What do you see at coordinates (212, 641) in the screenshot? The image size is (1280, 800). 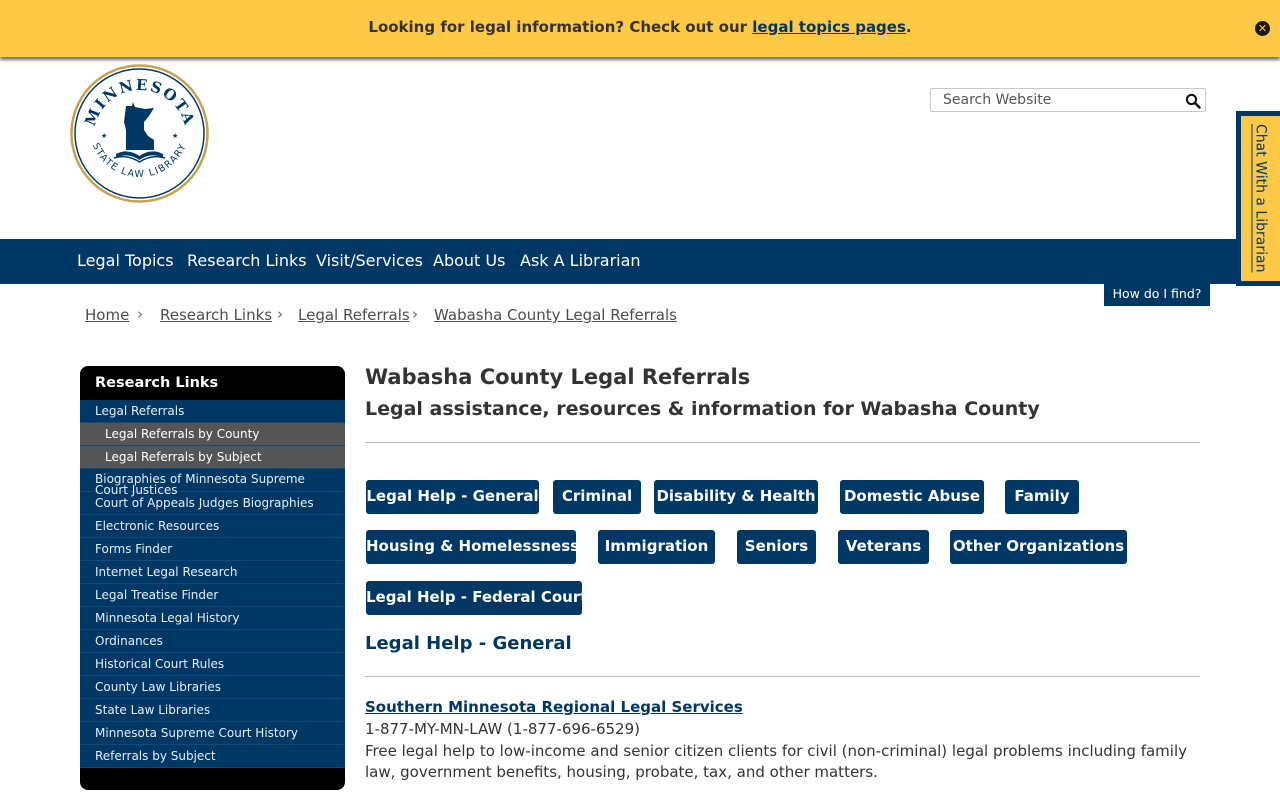 I see `sidebar-item-ordinances: Ordinances` at bounding box center [212, 641].